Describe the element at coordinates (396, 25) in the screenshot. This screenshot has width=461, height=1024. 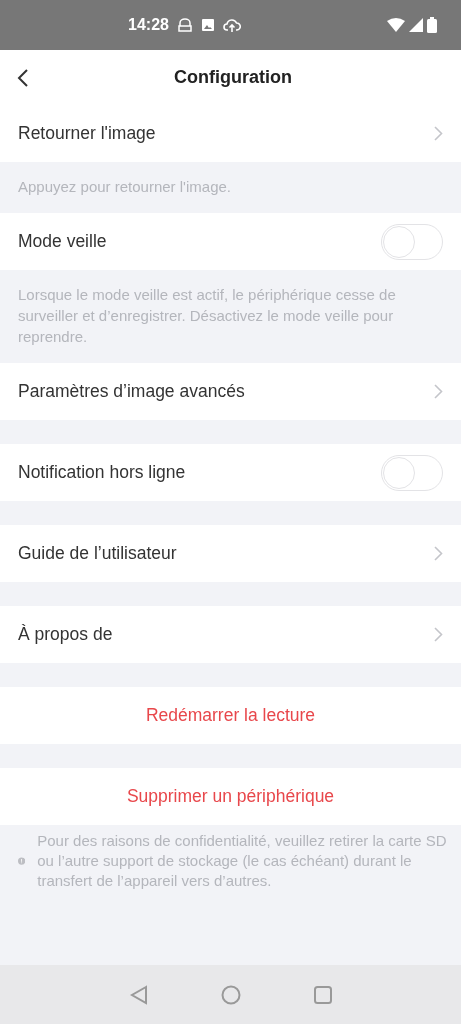
I see `wifi-icon` at that location.